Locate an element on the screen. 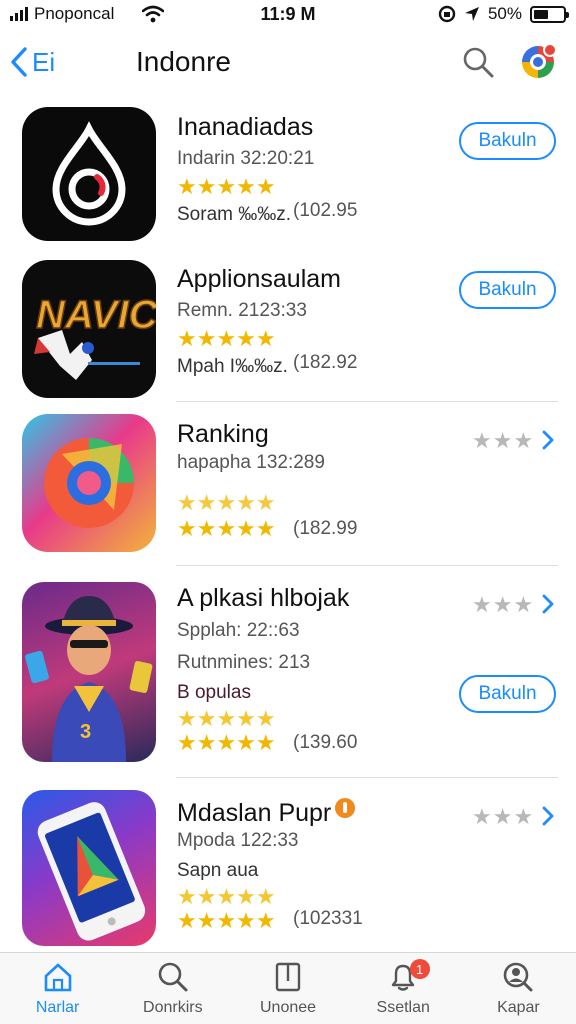 This screenshot has height=1024, width=576. app-meta-secondary: Rutnmines: 213 is located at coordinates (244, 662).